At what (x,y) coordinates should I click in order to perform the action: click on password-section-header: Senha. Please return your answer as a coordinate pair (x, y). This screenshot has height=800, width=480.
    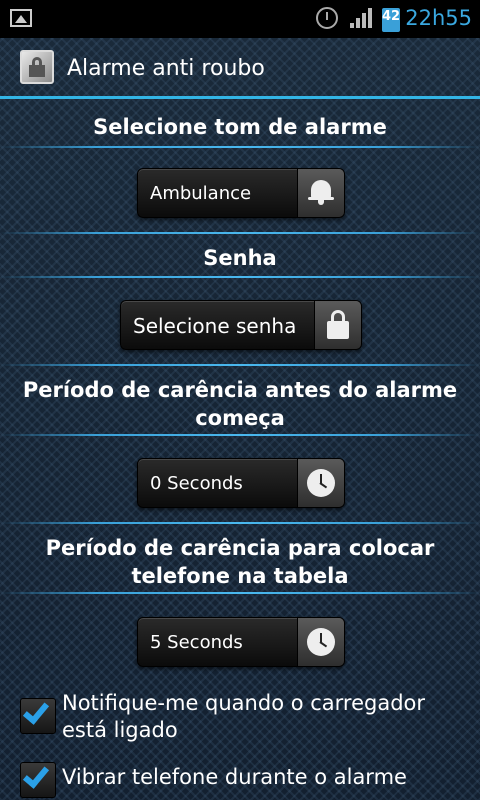
    Looking at the image, I should click on (240, 258).